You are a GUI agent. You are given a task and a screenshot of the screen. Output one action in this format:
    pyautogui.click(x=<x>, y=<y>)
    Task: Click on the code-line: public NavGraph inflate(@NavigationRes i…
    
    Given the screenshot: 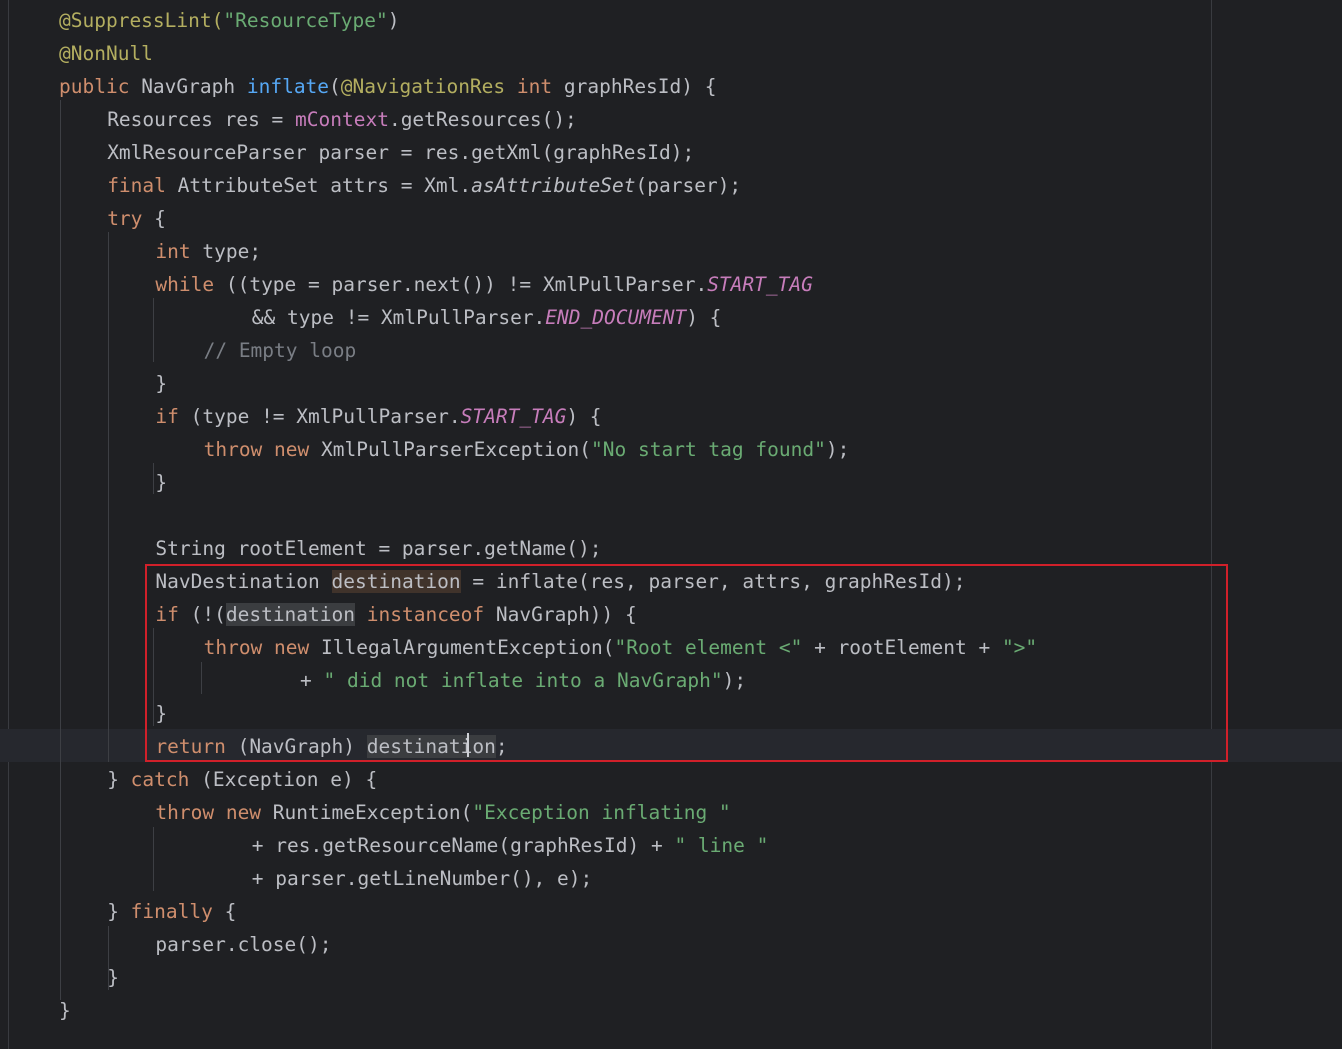 What is the action you would take?
    pyautogui.click(x=388, y=86)
    